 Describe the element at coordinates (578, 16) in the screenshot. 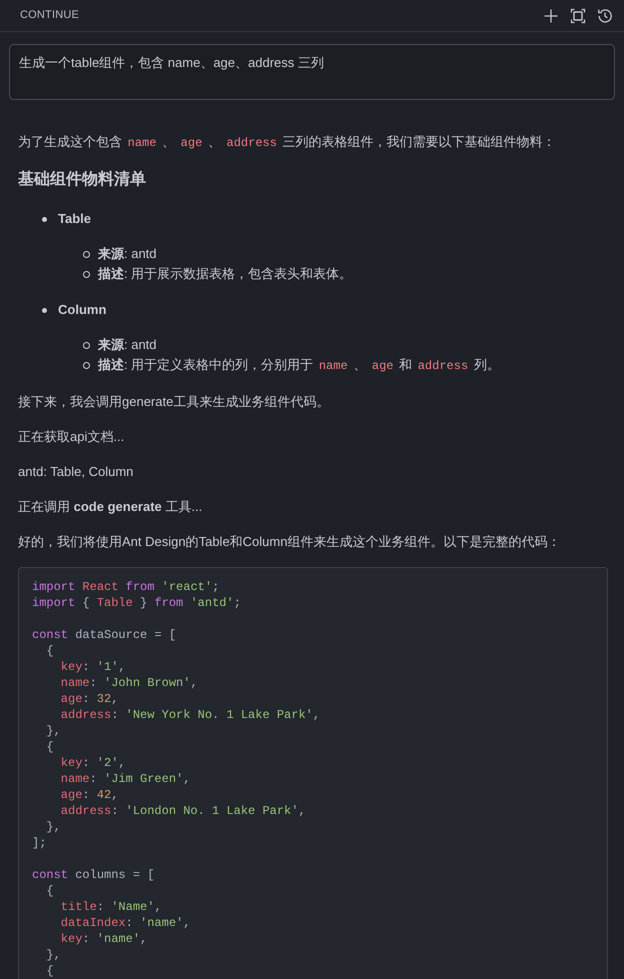

I see `fullscreen-icon` at that location.